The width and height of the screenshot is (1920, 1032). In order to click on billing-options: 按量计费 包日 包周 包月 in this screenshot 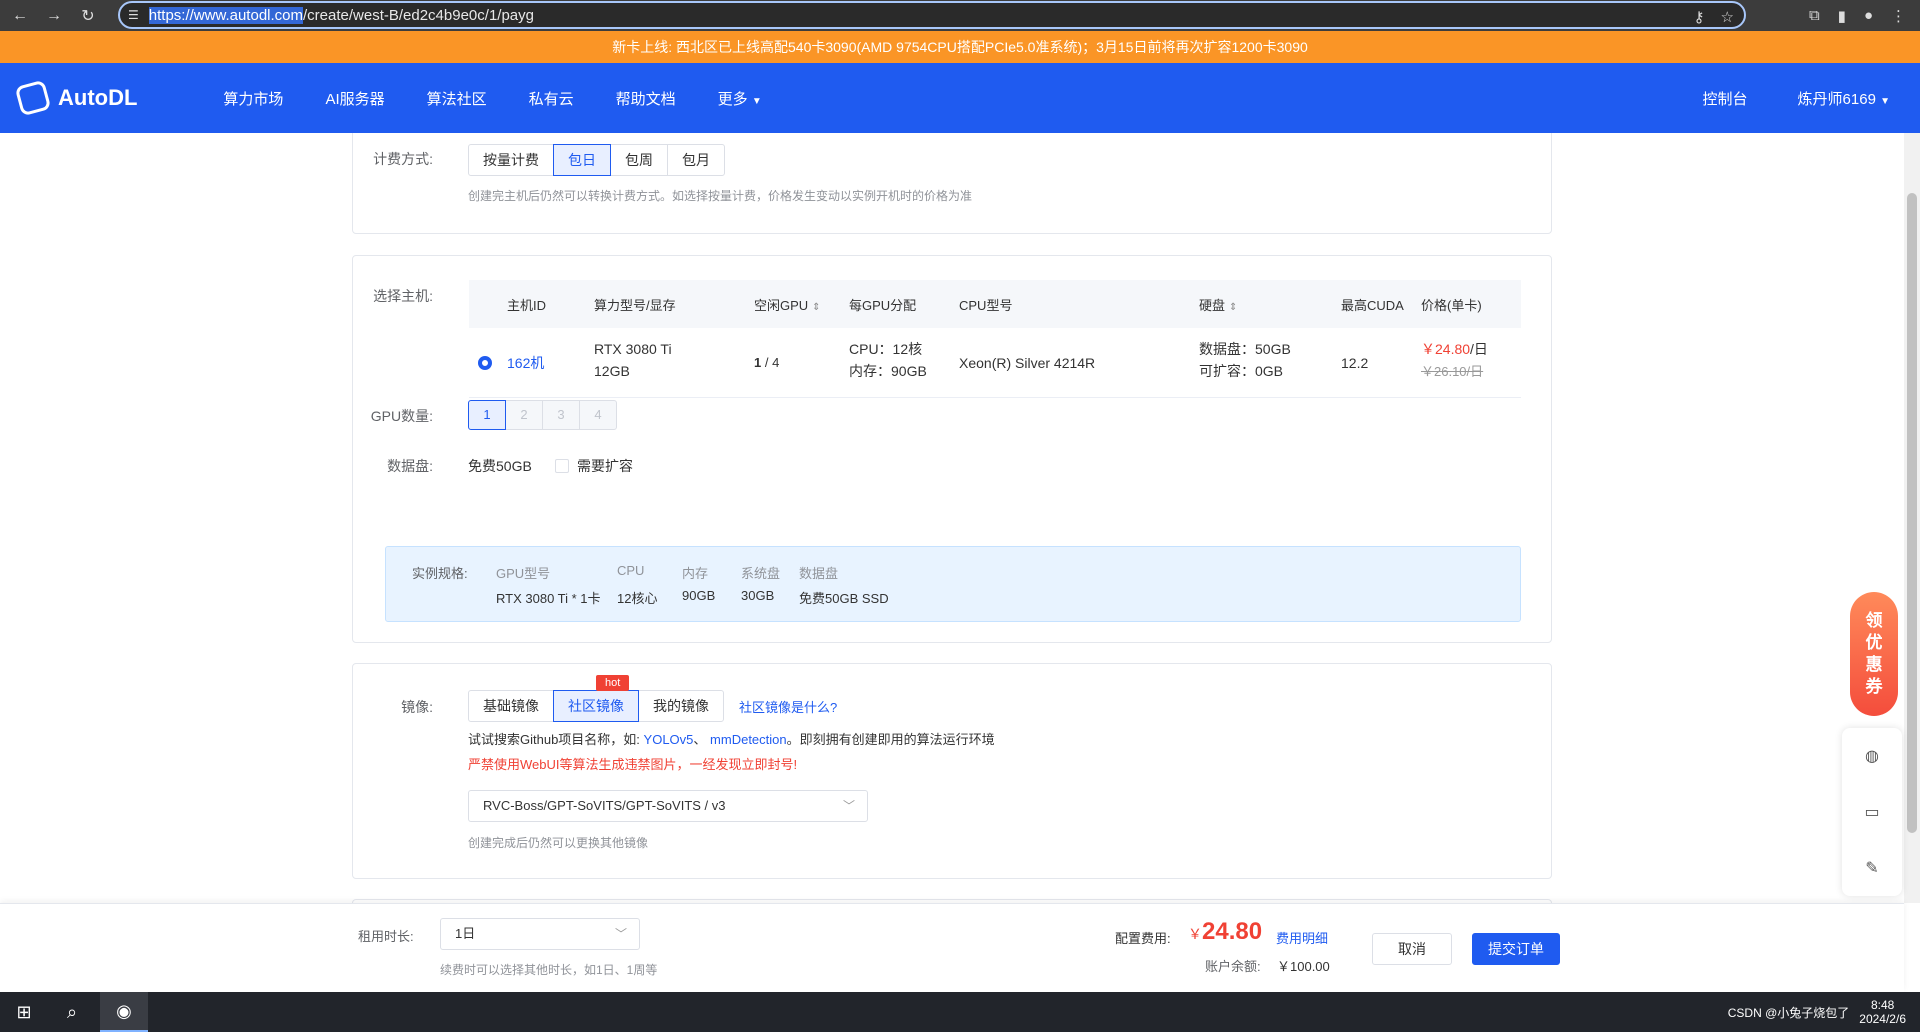, I will do `click(596, 160)`.